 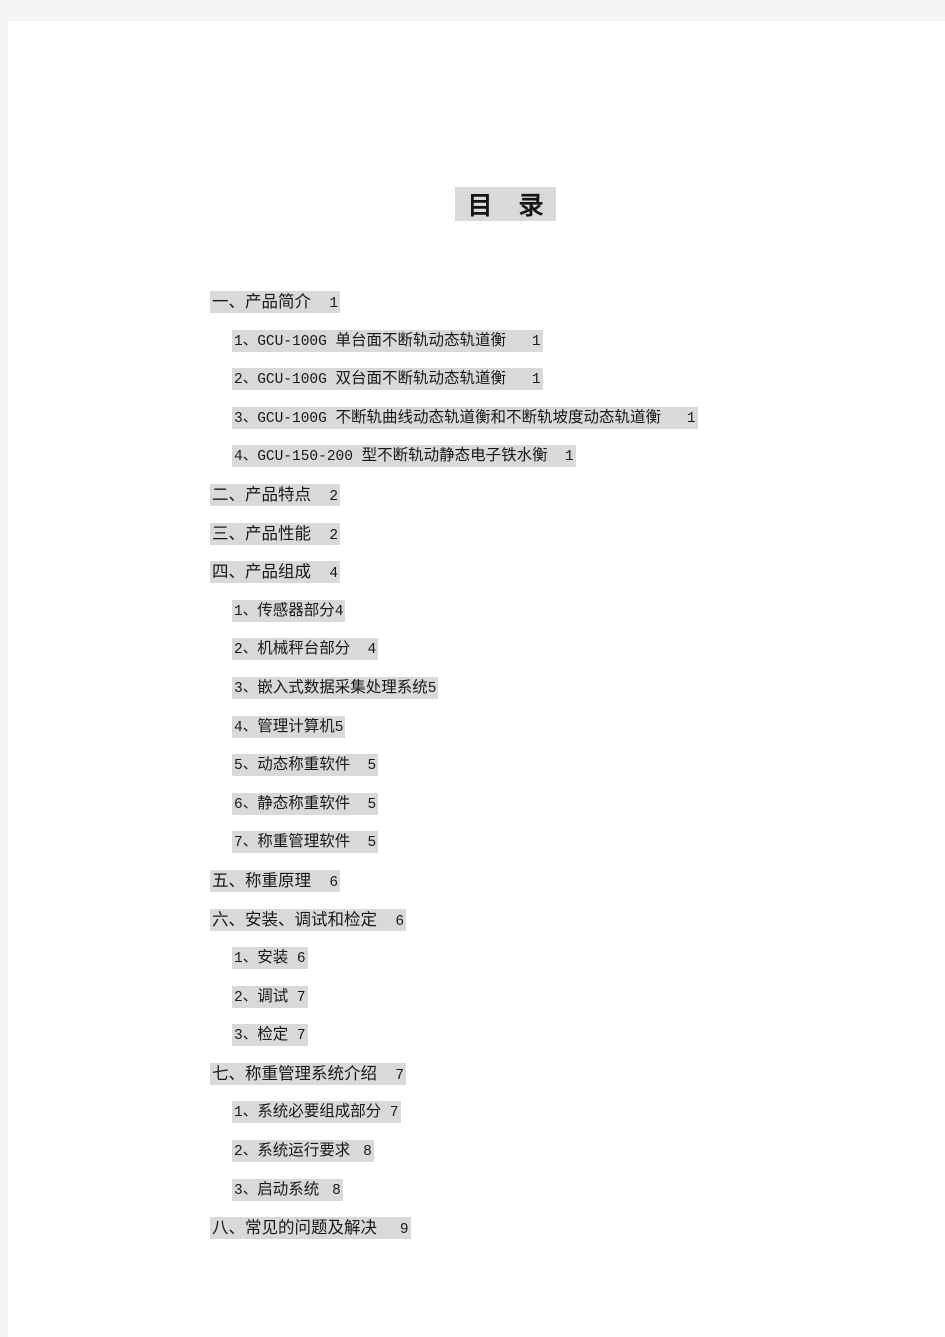 What do you see at coordinates (228, 1073) in the screenshot?
I see `toc-entry-number: 七、` at bounding box center [228, 1073].